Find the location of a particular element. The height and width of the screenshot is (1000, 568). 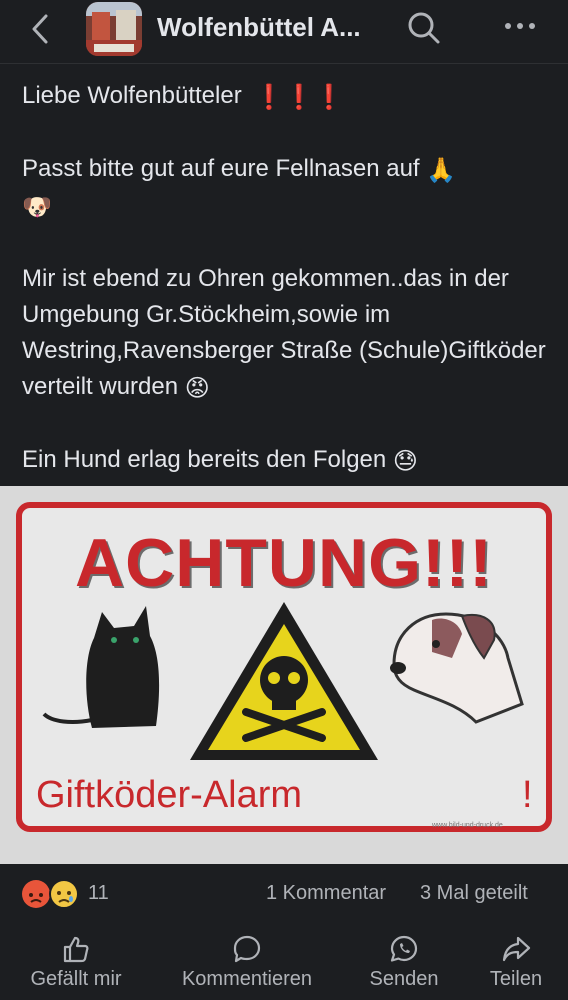

post-outcome: Ein Hund erlag bereits den Folgen is located at coordinates (204, 459).